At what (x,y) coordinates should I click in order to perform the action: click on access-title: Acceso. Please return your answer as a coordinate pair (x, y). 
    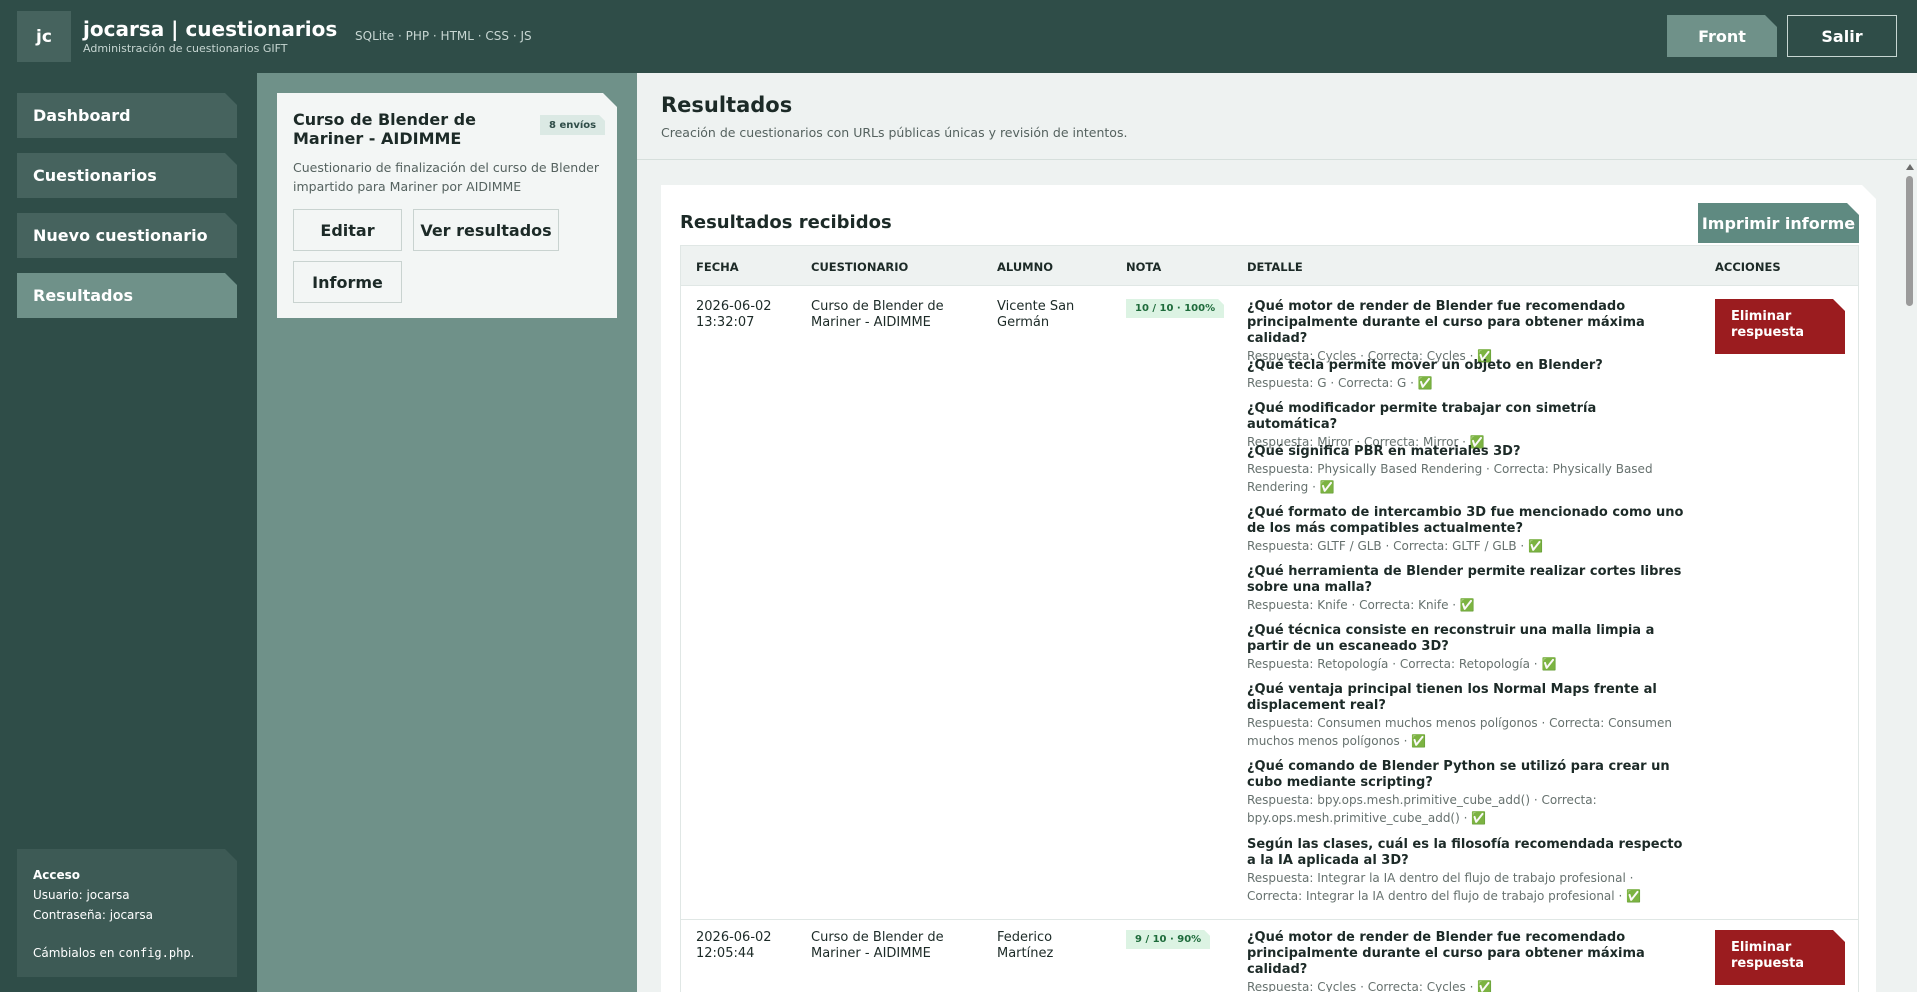
    Looking at the image, I should click on (57, 875).